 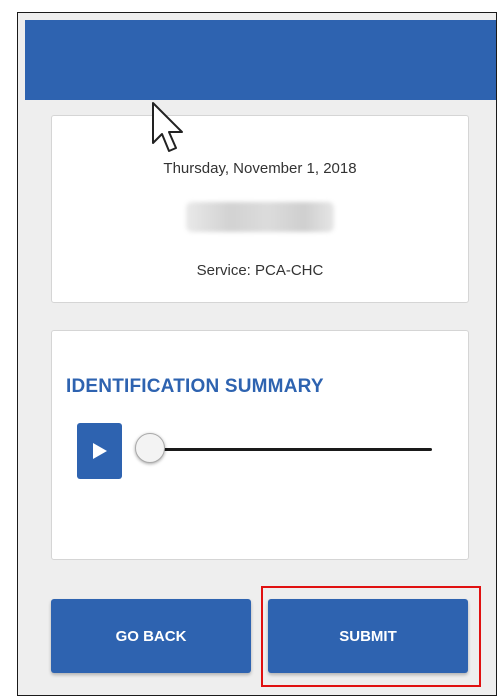 I want to click on submit-button: SUBMIT, so click(x=368, y=636).